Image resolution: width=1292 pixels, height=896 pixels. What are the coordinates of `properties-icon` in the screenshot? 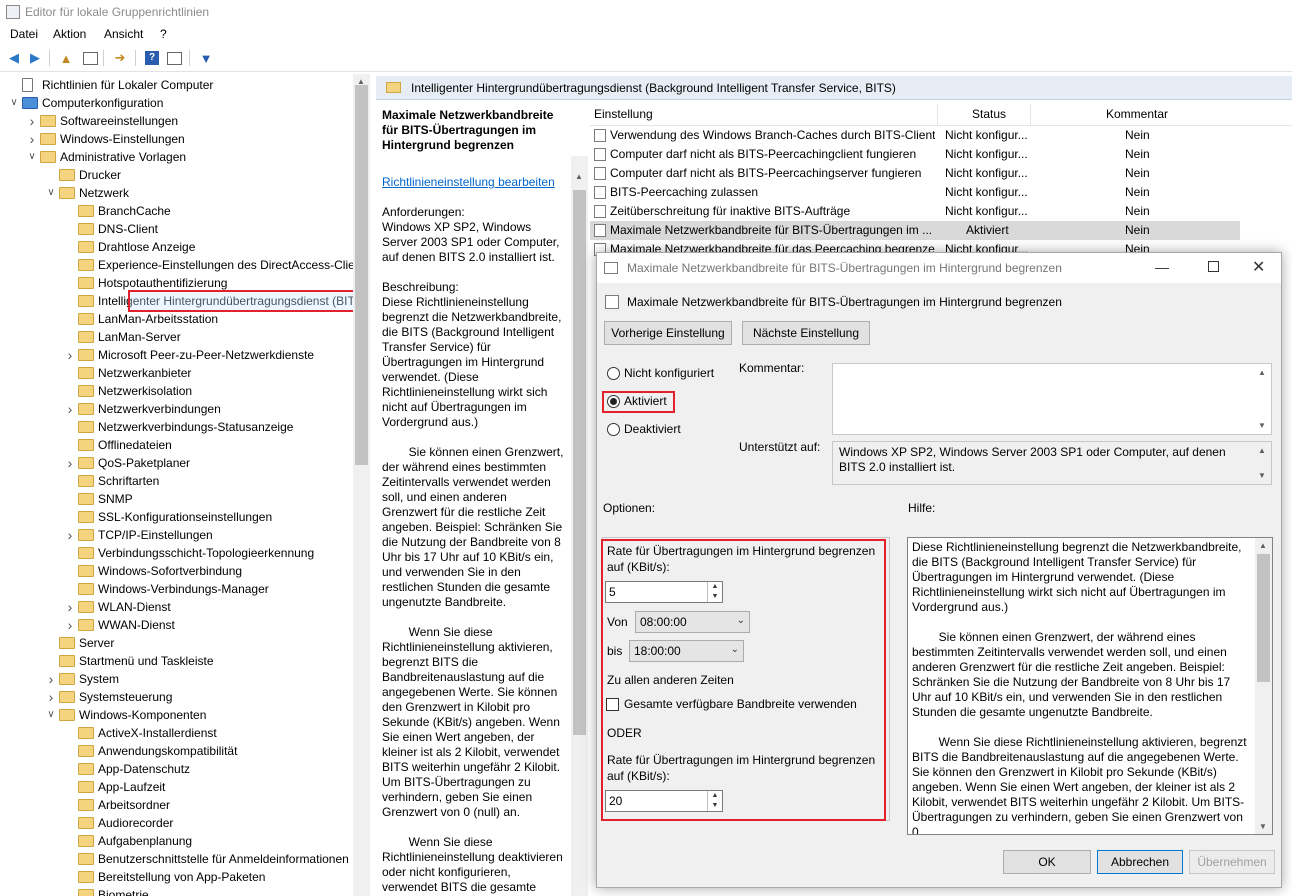 It's located at (174, 58).